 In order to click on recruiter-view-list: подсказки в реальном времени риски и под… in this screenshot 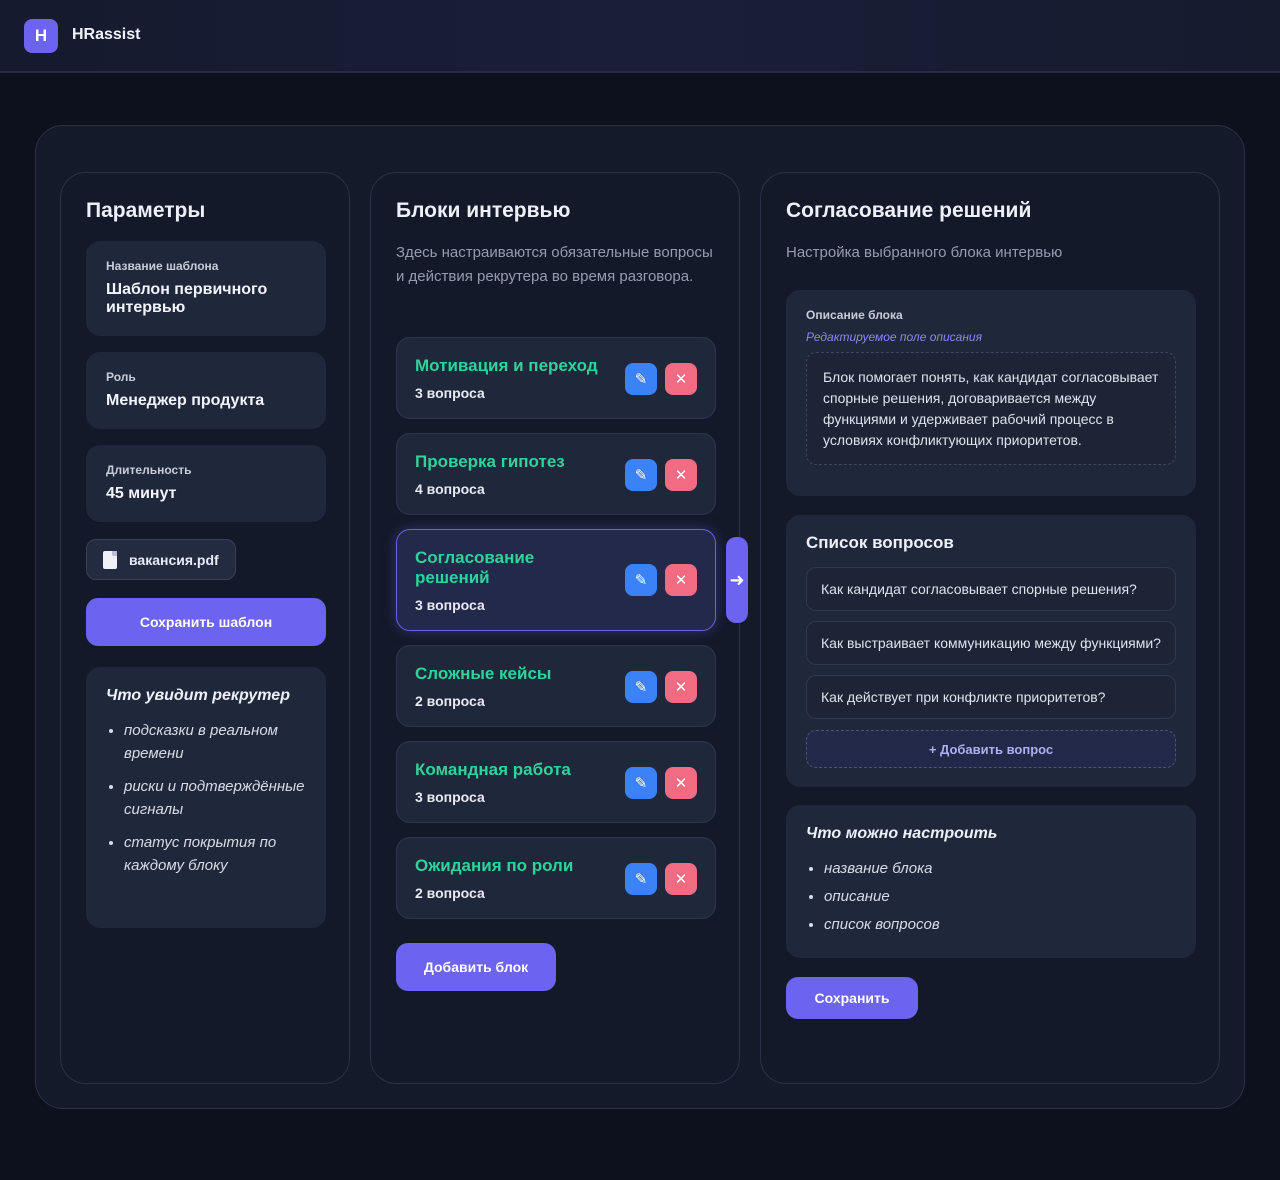, I will do `click(206, 798)`.